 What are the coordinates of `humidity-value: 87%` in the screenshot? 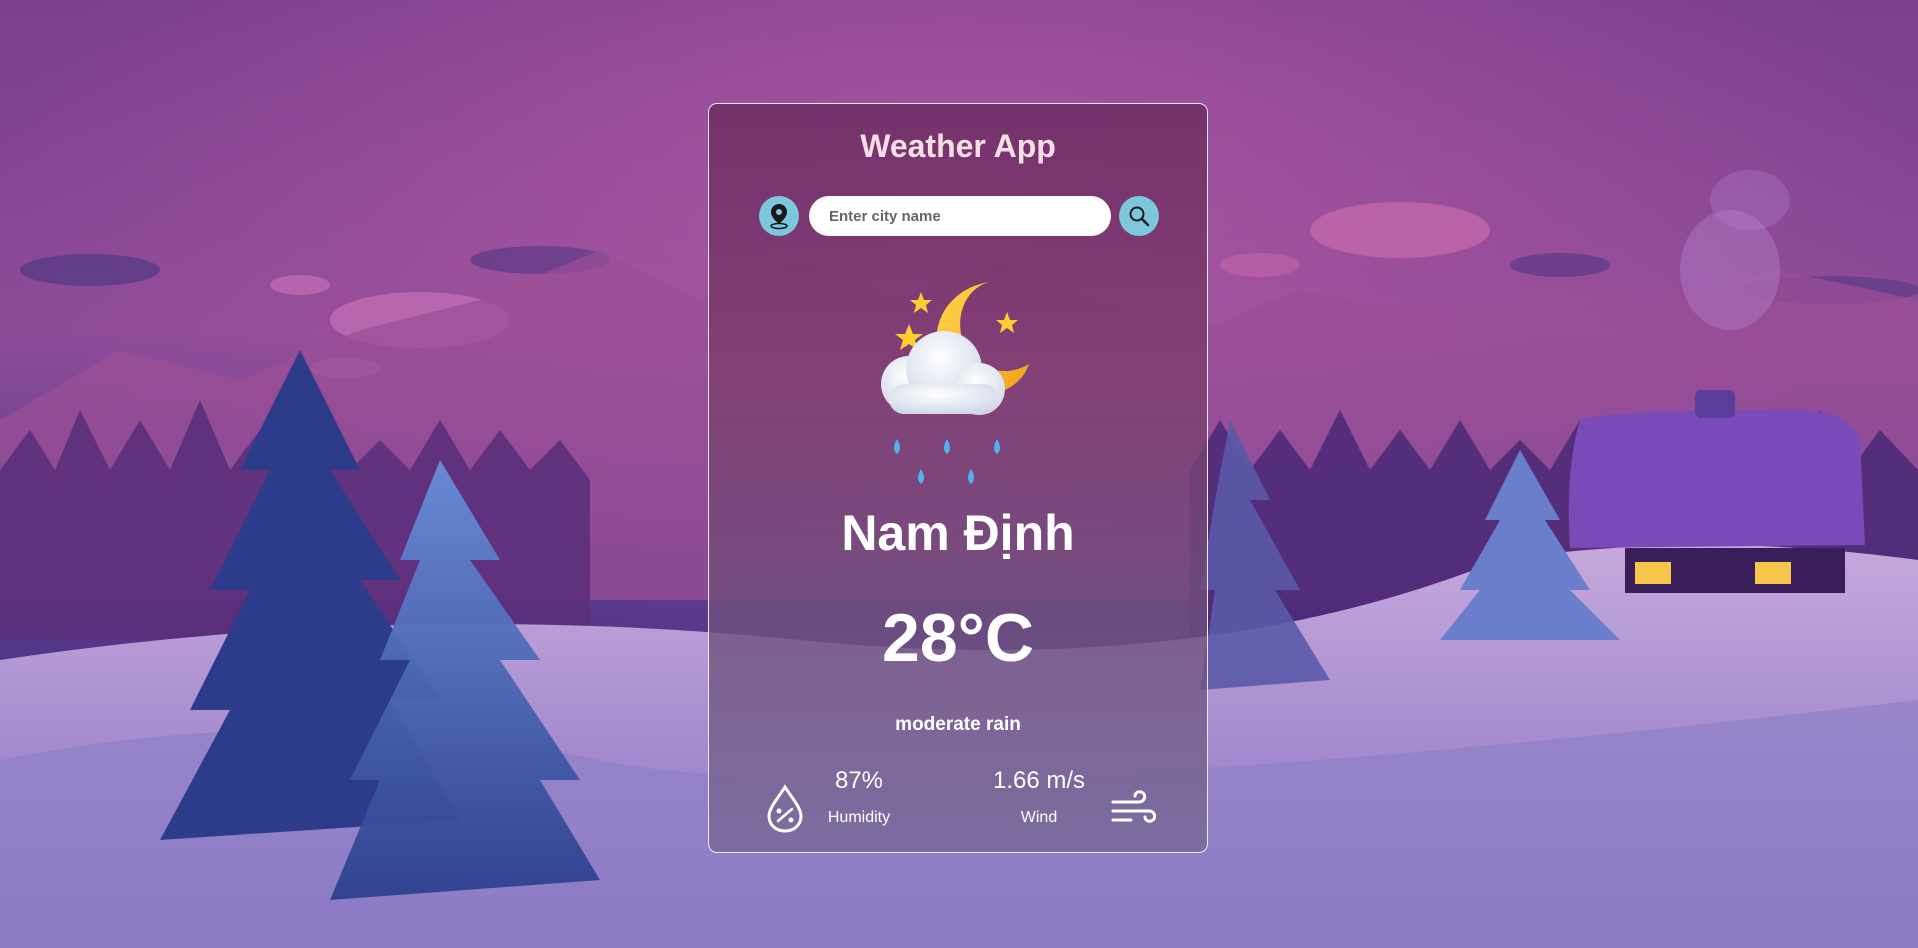 It's located at (859, 780).